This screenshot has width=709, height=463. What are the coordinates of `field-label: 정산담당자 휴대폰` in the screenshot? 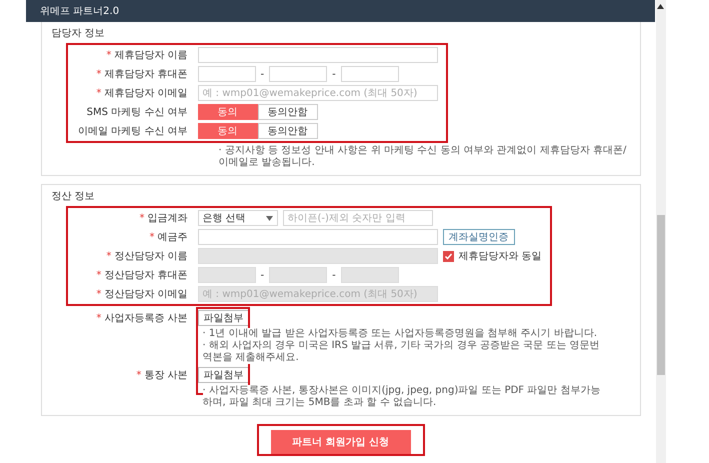 It's located at (146, 275).